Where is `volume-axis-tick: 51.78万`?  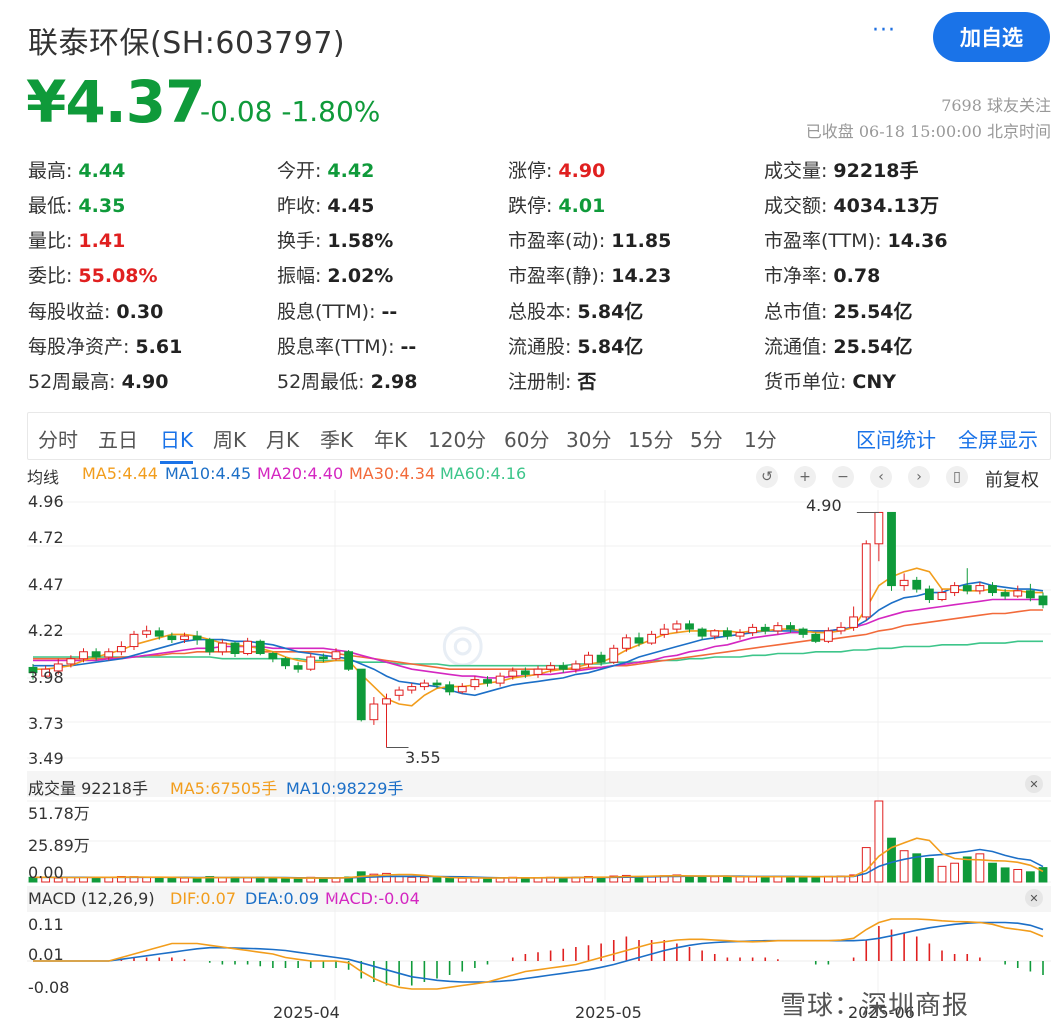 volume-axis-tick: 51.78万 is located at coordinates (59, 813).